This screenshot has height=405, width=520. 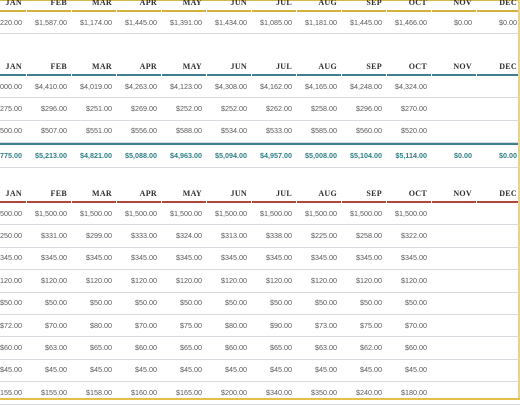 I want to click on cell-feb: $345.00, so click(x=49, y=258).